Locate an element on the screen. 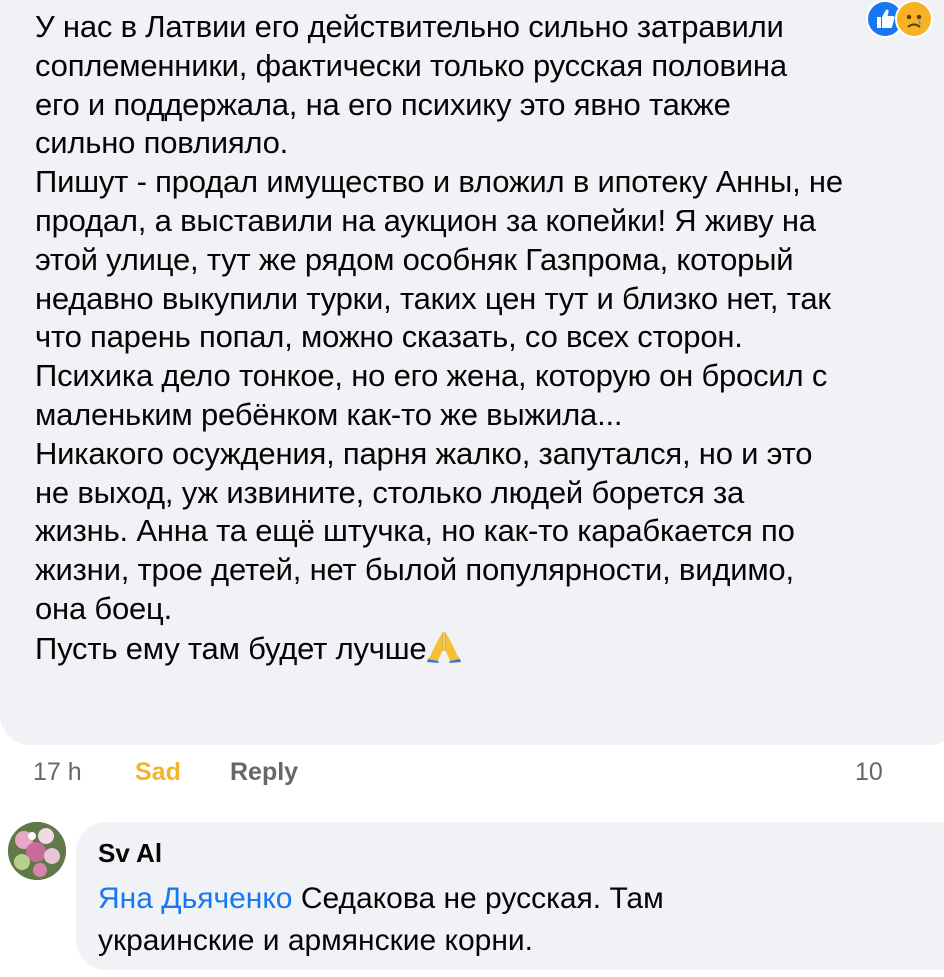 The width and height of the screenshot is (944, 977). comment-actions: 17 h Sad Reply 10 is located at coordinates (488, 778).